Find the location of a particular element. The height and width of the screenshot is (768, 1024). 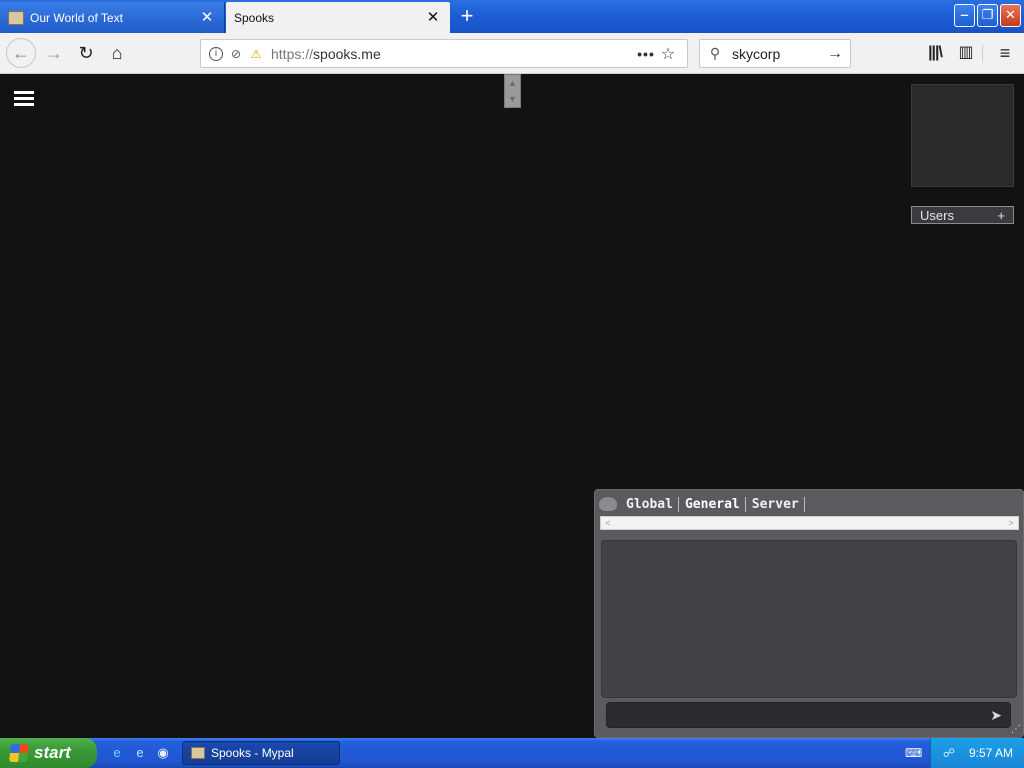

url-text: https://spooks.me is located at coordinates (453, 54).